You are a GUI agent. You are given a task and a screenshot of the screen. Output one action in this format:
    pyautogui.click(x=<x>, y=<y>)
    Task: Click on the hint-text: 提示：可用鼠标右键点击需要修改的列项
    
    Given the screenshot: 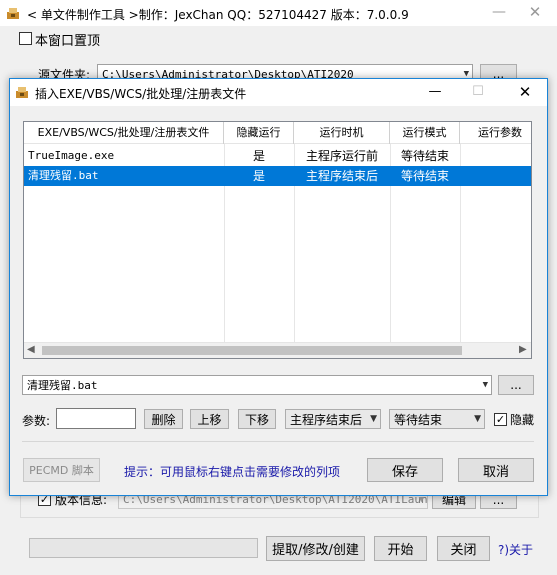 What is the action you would take?
    pyautogui.click(x=232, y=472)
    